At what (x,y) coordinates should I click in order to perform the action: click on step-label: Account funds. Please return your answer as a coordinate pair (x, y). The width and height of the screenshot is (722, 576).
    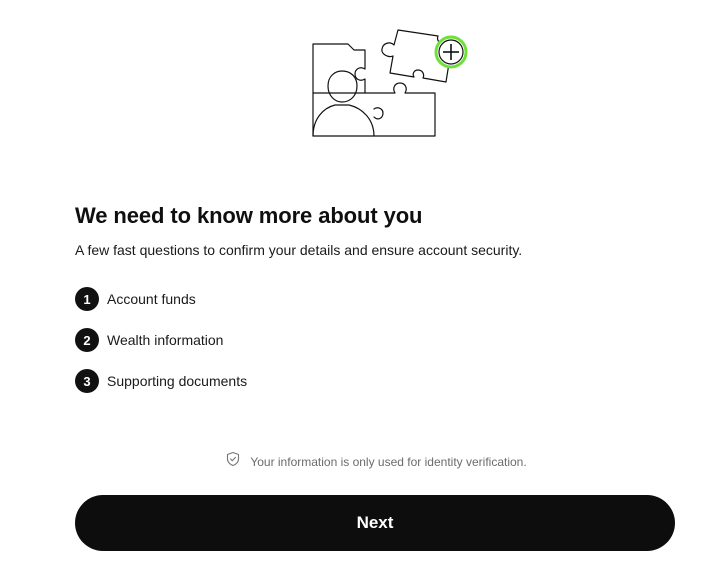
    Looking at the image, I should click on (151, 299).